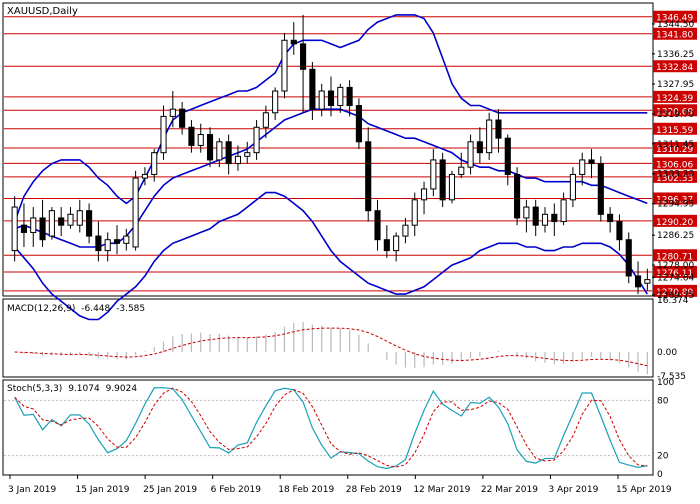 The image size is (700, 504). Describe the element at coordinates (41, 309) in the screenshot. I see `macd-label: MACD(12,26,9)` at that location.